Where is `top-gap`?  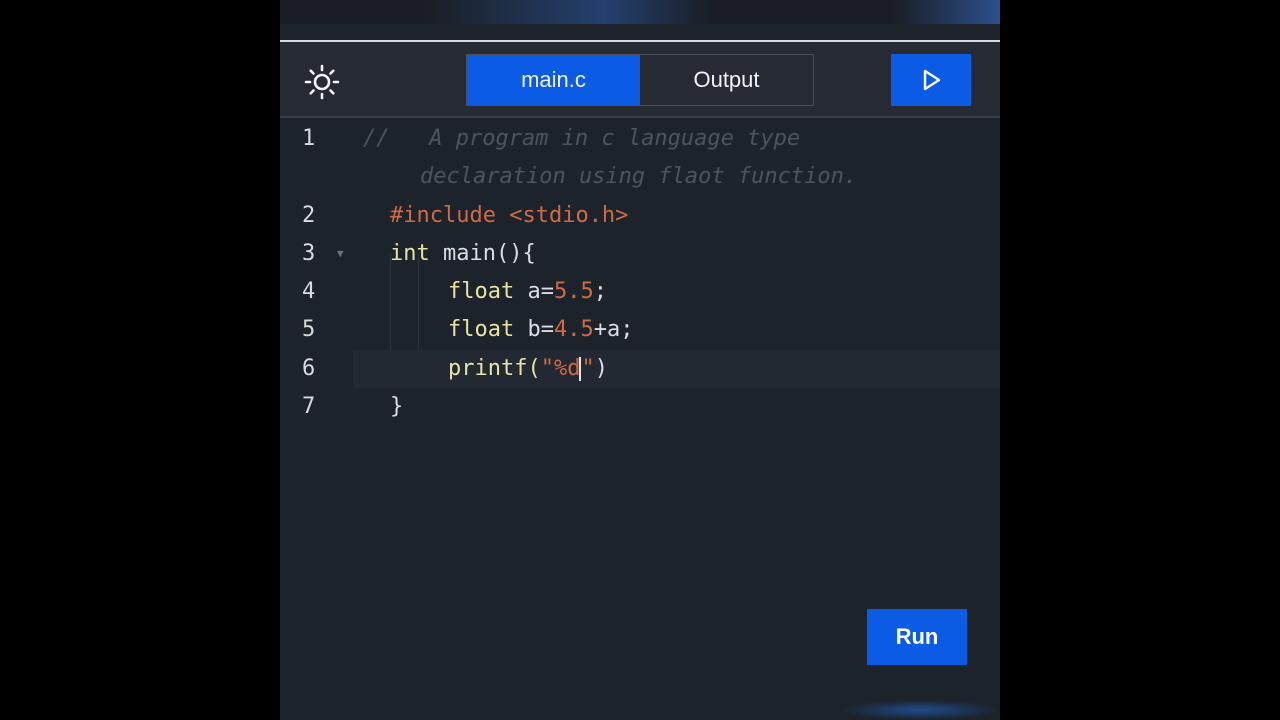
top-gap is located at coordinates (640, 32).